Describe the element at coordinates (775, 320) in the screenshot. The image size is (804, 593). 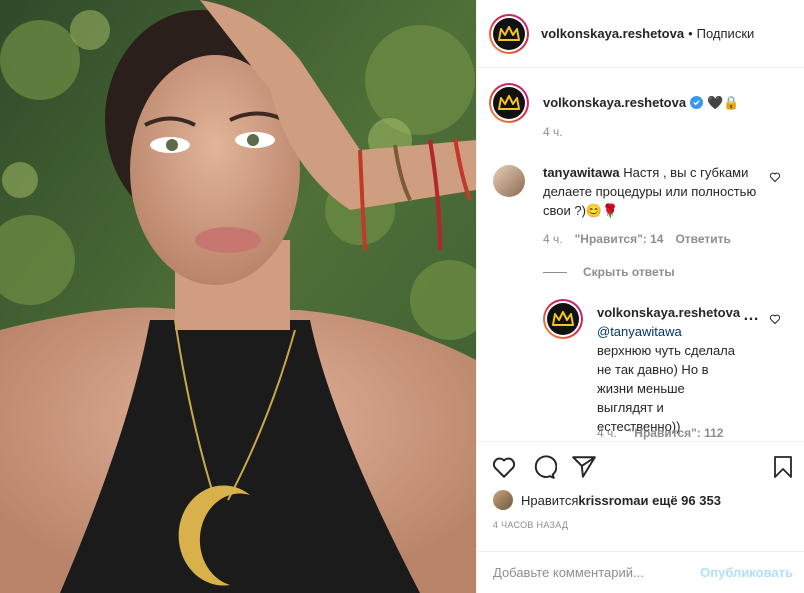
I see `reply-like-heart-icon` at that location.